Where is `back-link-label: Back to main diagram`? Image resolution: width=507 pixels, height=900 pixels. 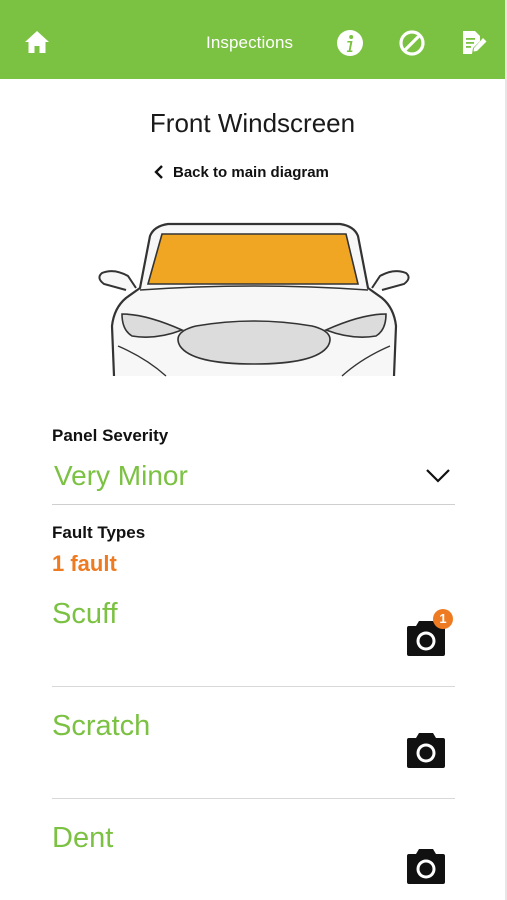
back-link-label: Back to main diagram is located at coordinates (251, 172).